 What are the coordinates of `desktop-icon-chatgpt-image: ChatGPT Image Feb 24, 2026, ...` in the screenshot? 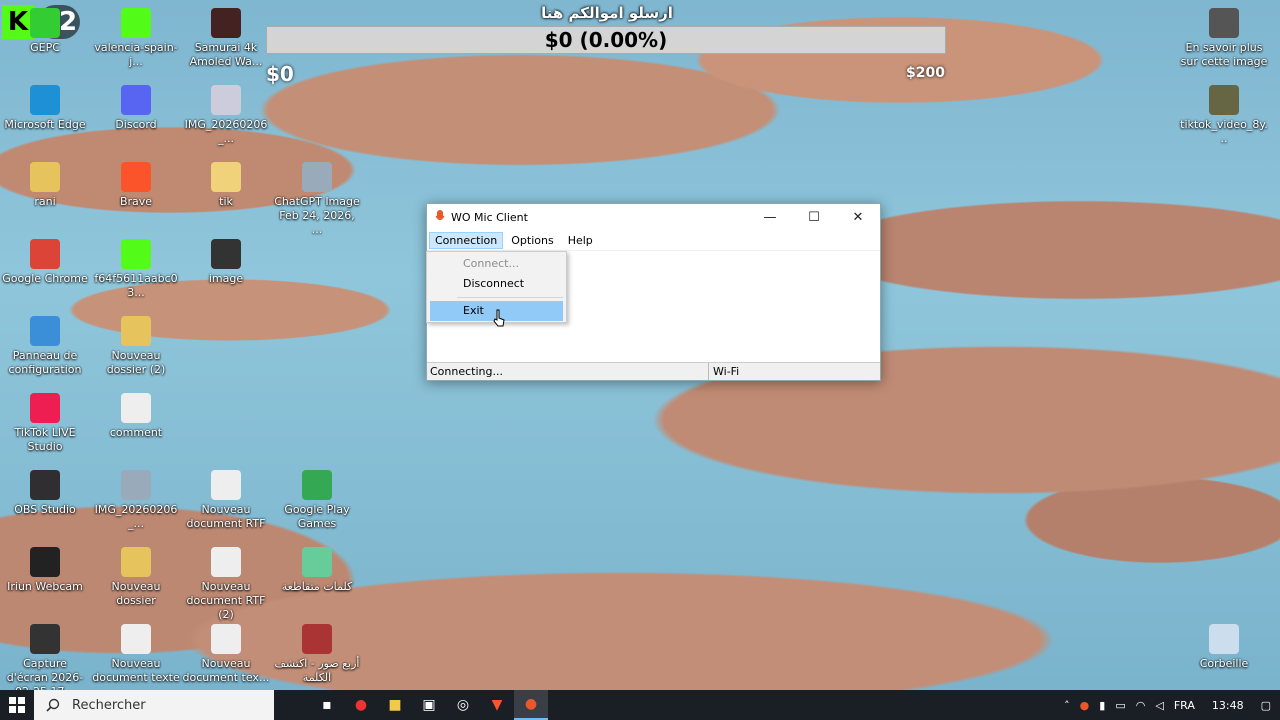 It's located at (317, 199).